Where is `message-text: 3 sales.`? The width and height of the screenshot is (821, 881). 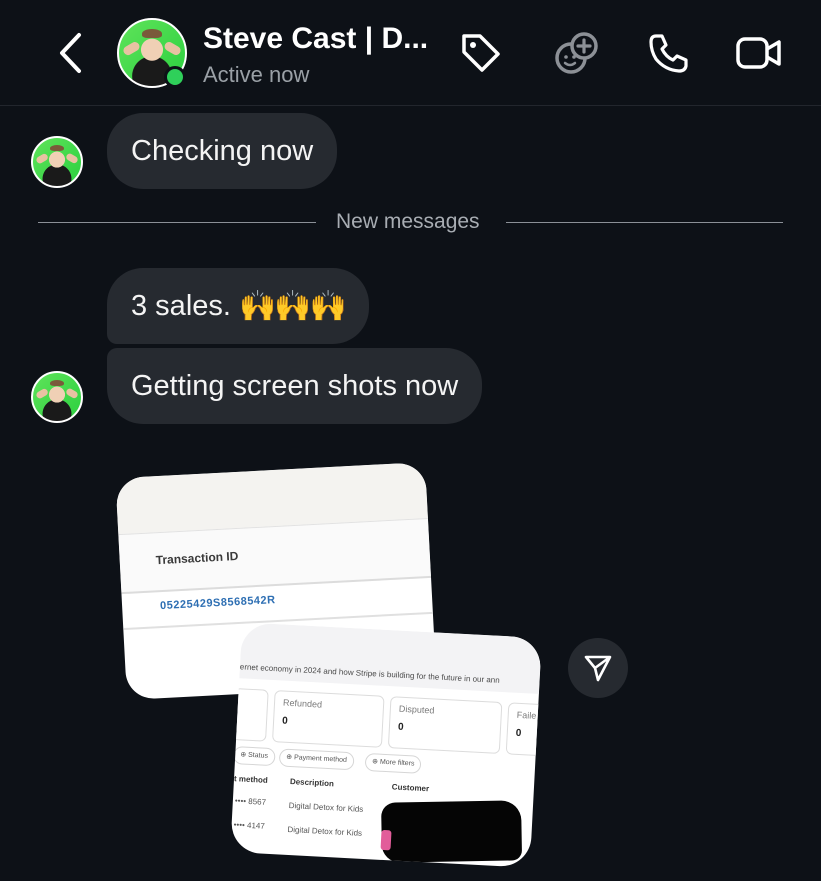
message-text: 3 sales. is located at coordinates (181, 305).